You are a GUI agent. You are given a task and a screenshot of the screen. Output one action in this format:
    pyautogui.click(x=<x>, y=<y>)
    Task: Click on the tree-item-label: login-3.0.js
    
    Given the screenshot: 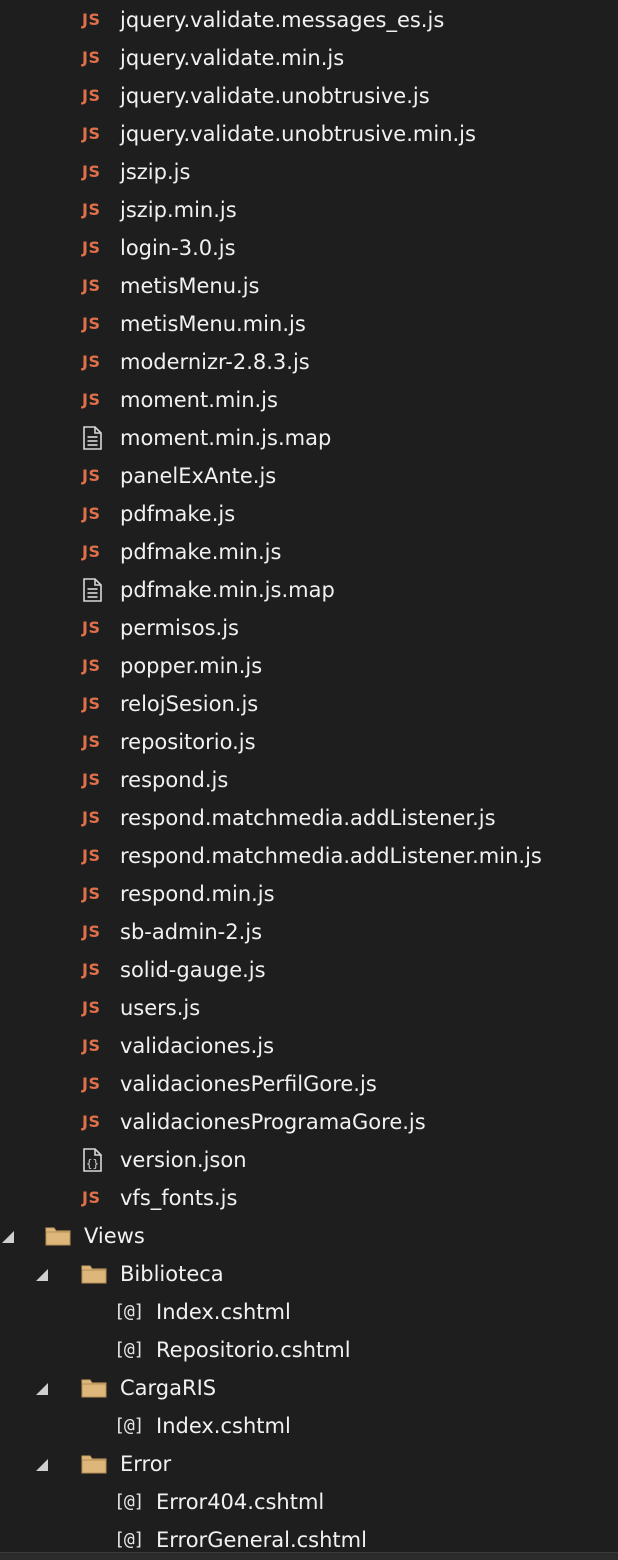 What is the action you would take?
    pyautogui.click(x=178, y=248)
    